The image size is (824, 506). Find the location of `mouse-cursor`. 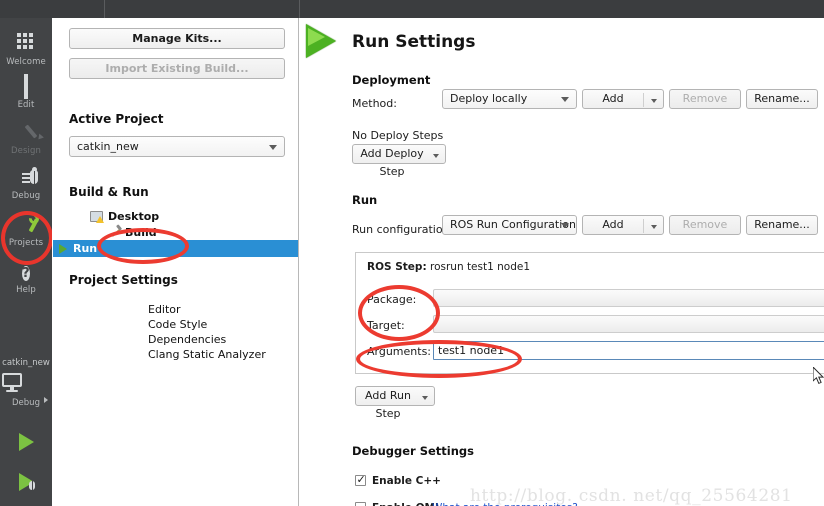

mouse-cursor is located at coordinates (818, 376).